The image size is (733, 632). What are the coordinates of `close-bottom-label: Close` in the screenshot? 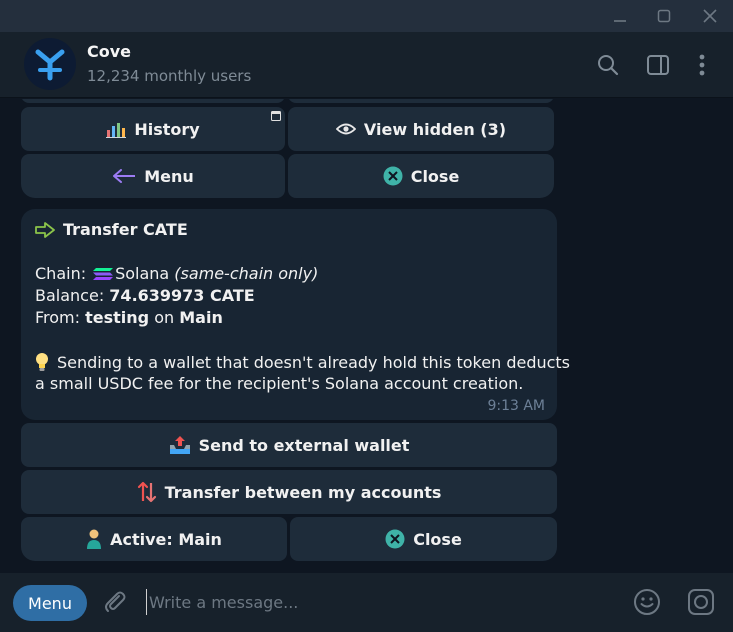 It's located at (437, 539).